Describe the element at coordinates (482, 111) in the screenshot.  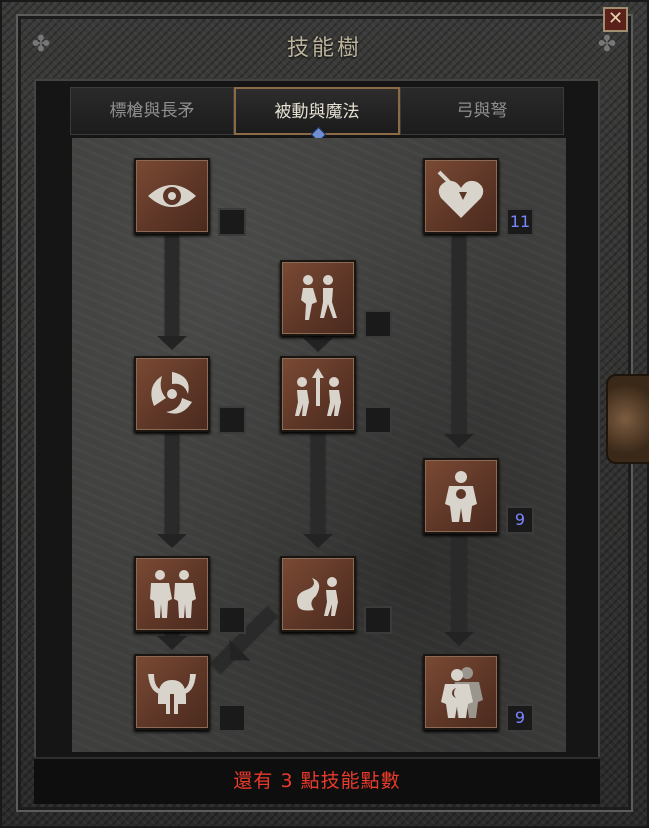
I see `tab-bow-crossbow: 弓與弩` at that location.